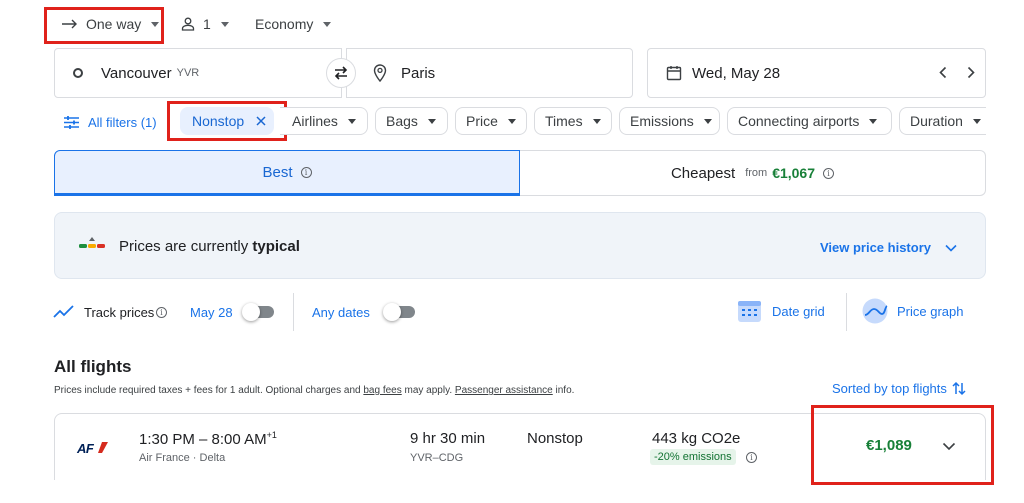  What do you see at coordinates (418, 73) in the screenshot?
I see `destination-city: Paris` at bounding box center [418, 73].